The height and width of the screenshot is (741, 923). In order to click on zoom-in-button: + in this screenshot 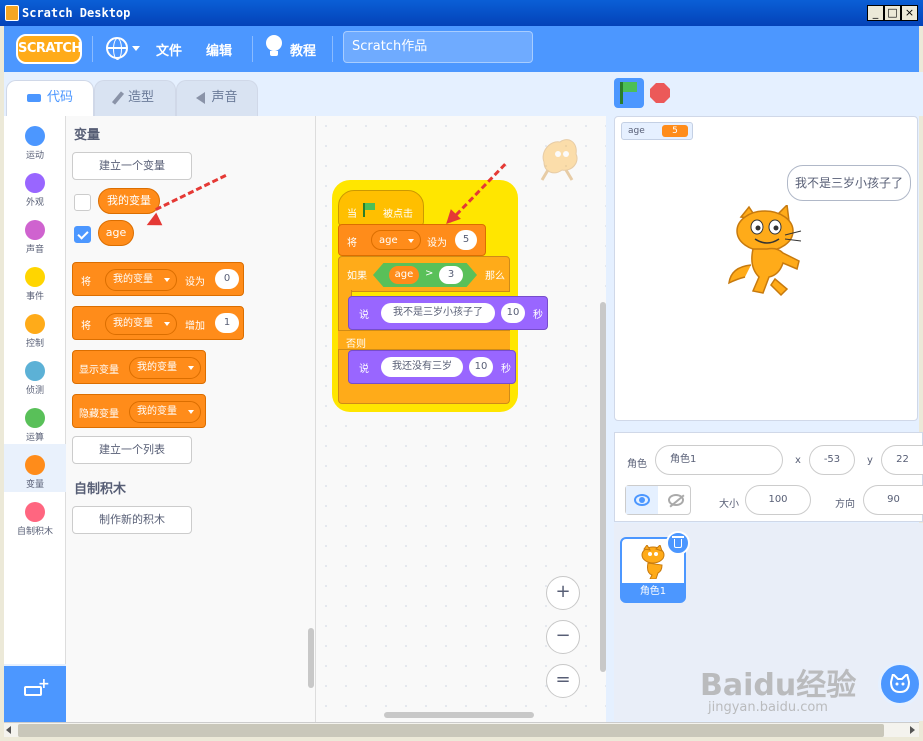, I will do `click(563, 593)`.